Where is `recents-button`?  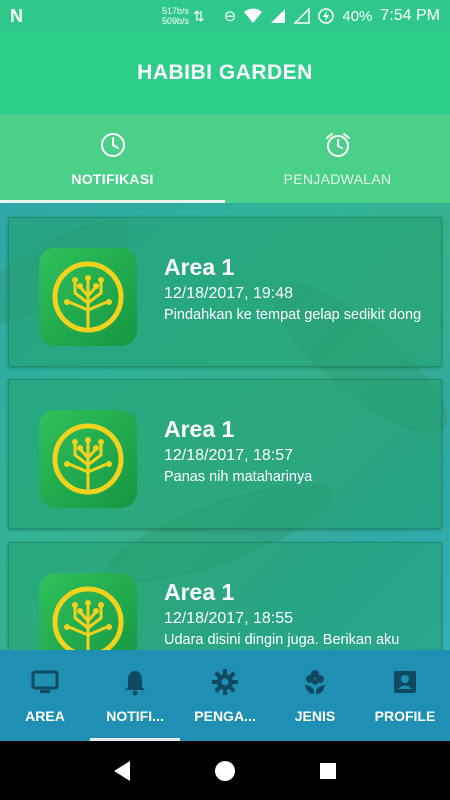 recents-button is located at coordinates (328, 771).